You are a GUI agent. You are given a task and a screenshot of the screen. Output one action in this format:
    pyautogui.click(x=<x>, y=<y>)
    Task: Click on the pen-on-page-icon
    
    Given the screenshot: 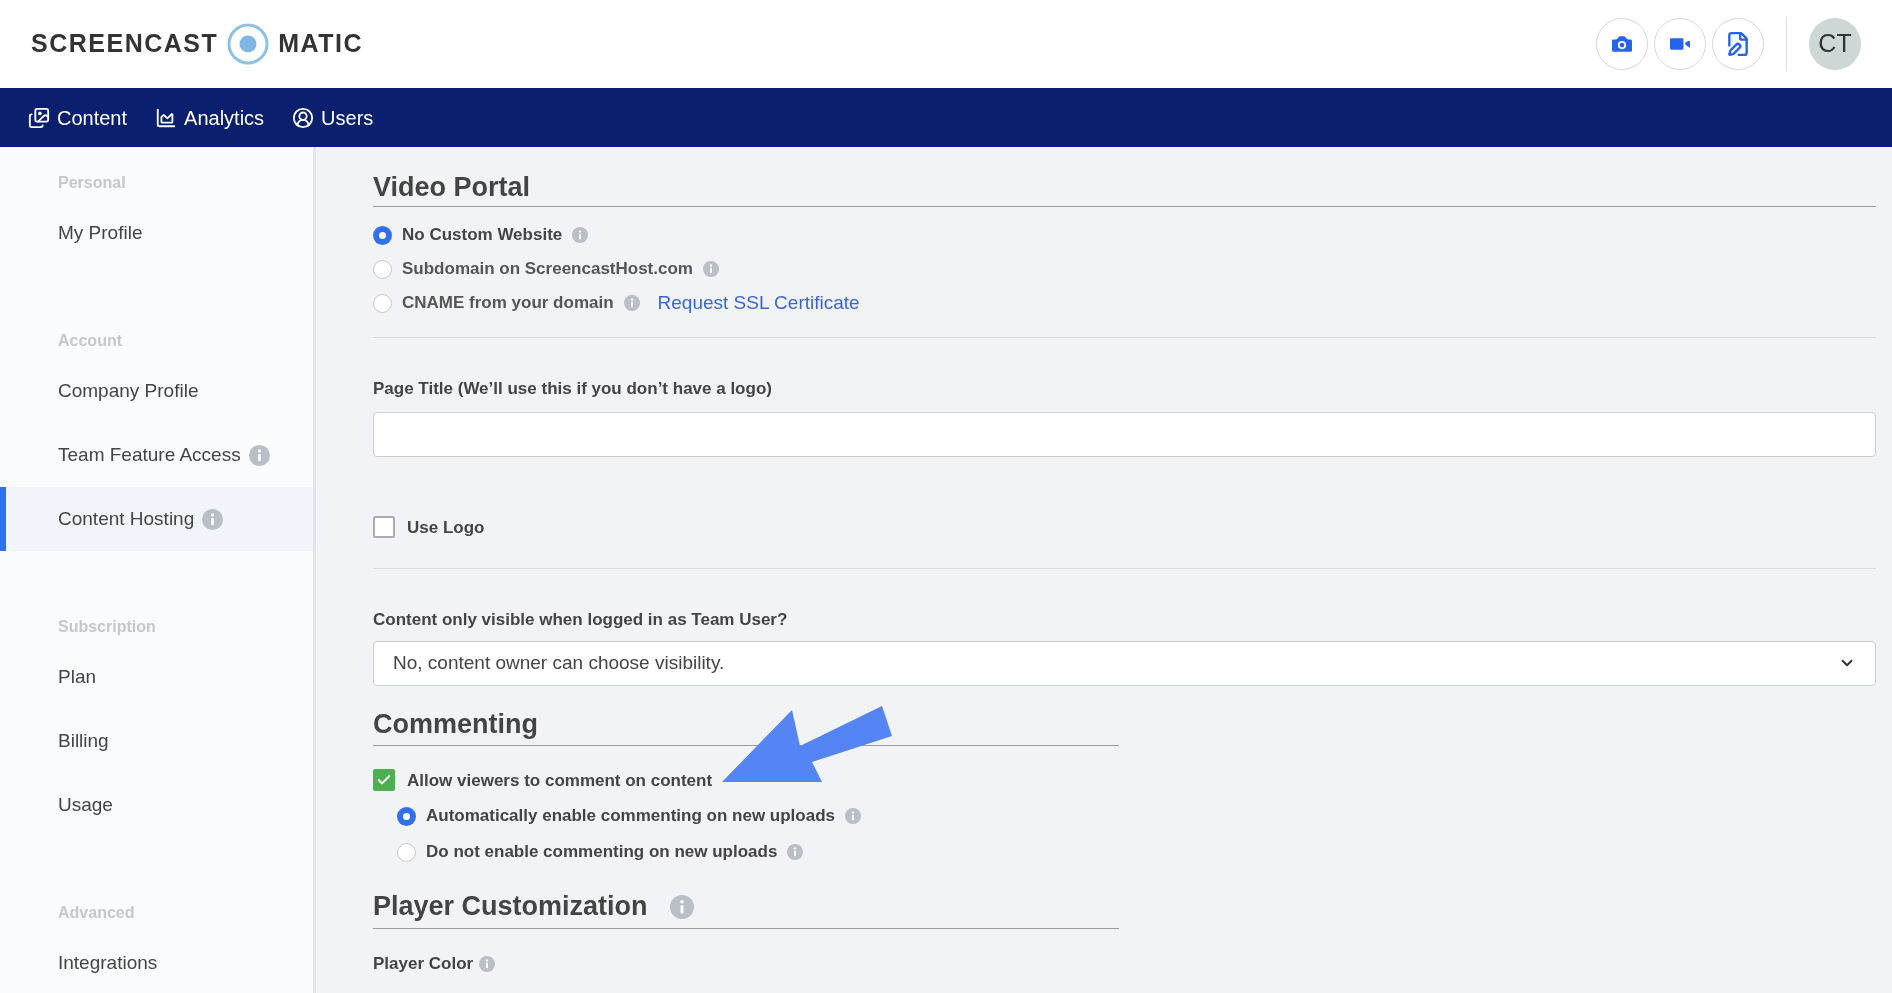 What is the action you would take?
    pyautogui.click(x=1738, y=44)
    